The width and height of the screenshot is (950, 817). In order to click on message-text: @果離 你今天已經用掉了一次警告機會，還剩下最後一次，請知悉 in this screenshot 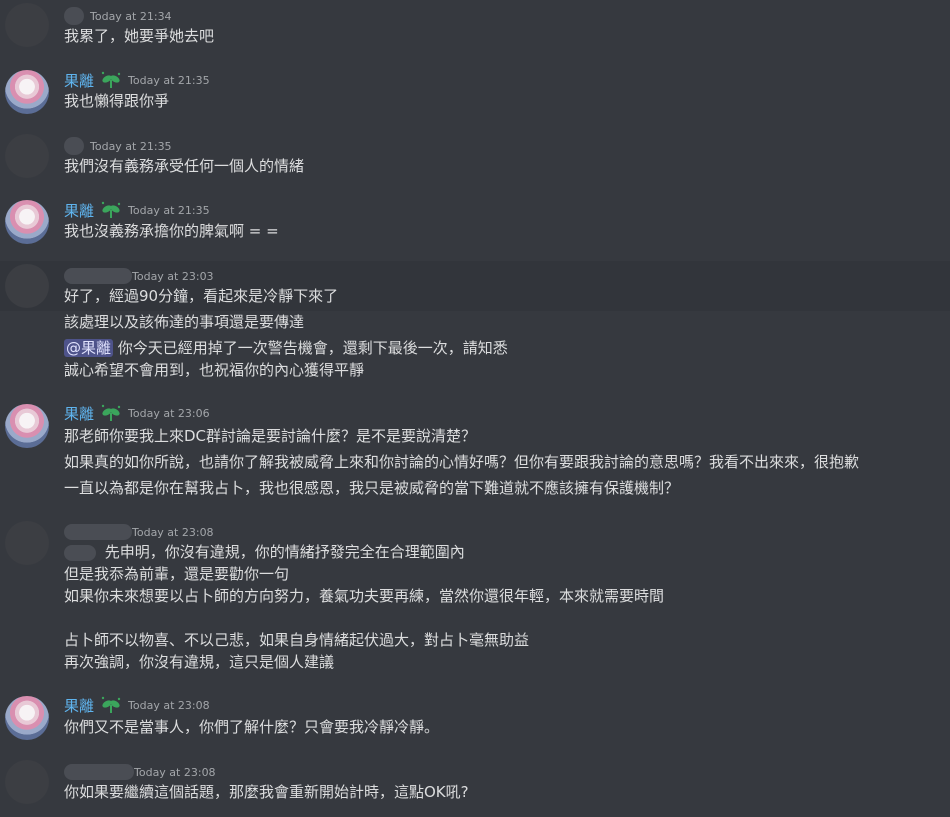, I will do `click(286, 348)`.